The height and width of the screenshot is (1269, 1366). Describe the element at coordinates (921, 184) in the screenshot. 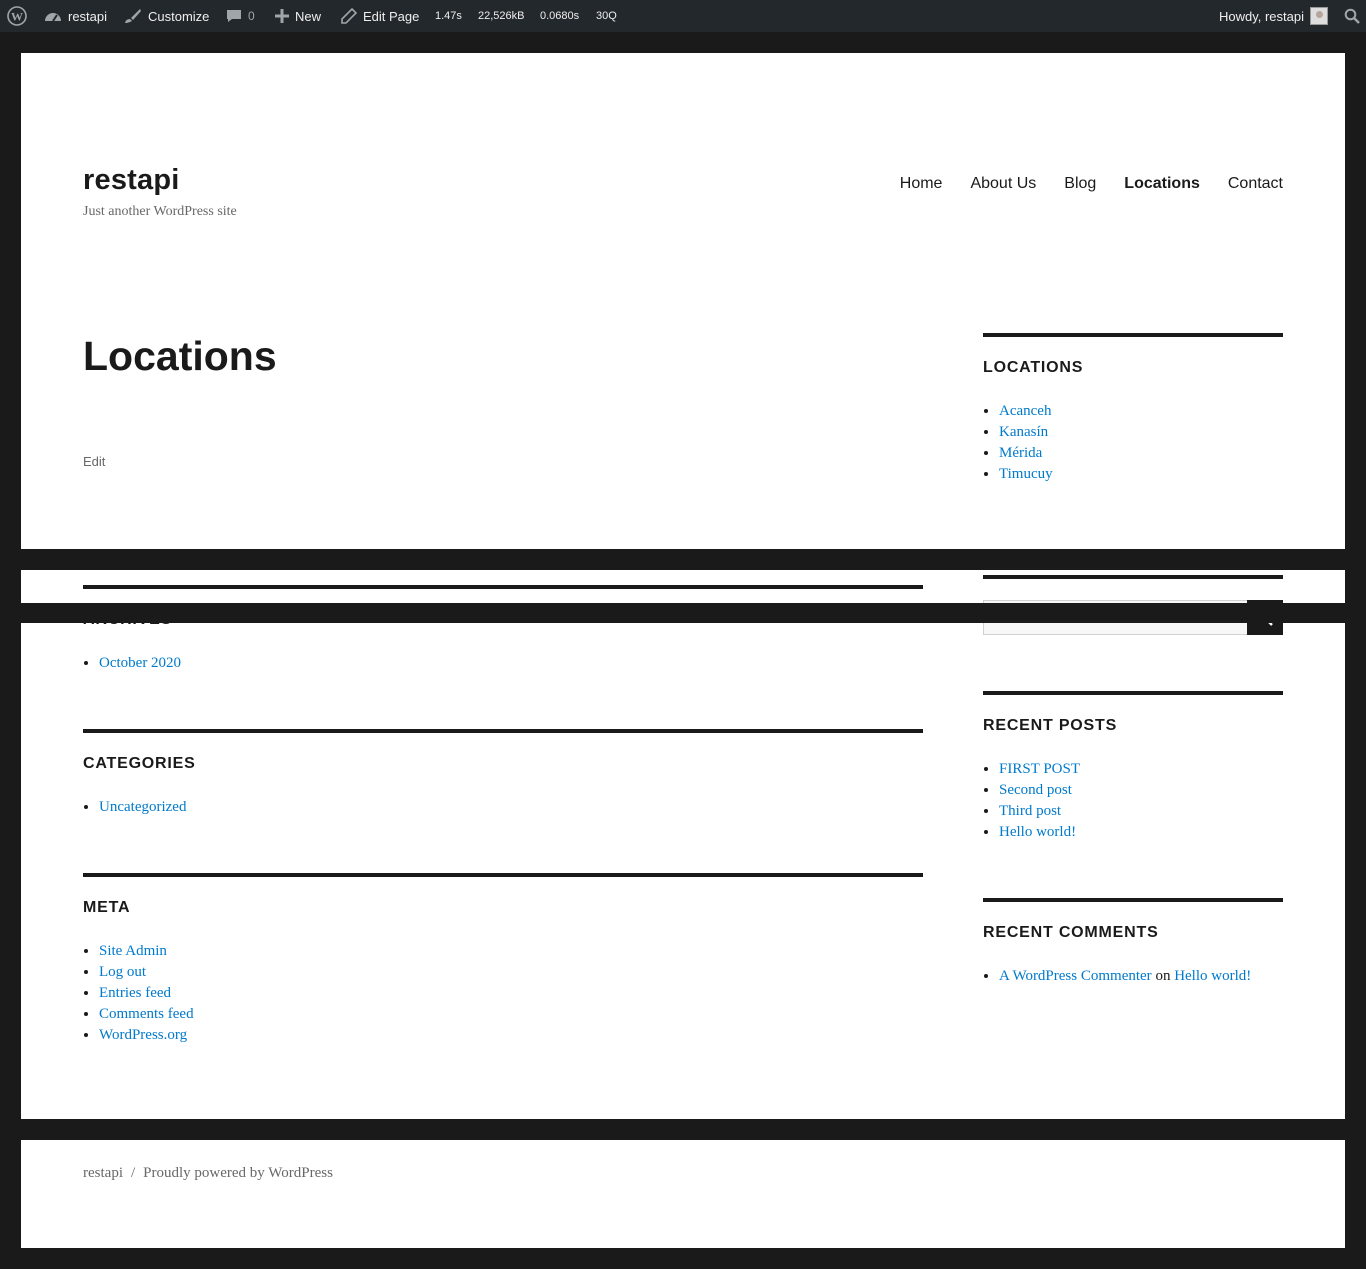

I see `nav-home: Home` at that location.